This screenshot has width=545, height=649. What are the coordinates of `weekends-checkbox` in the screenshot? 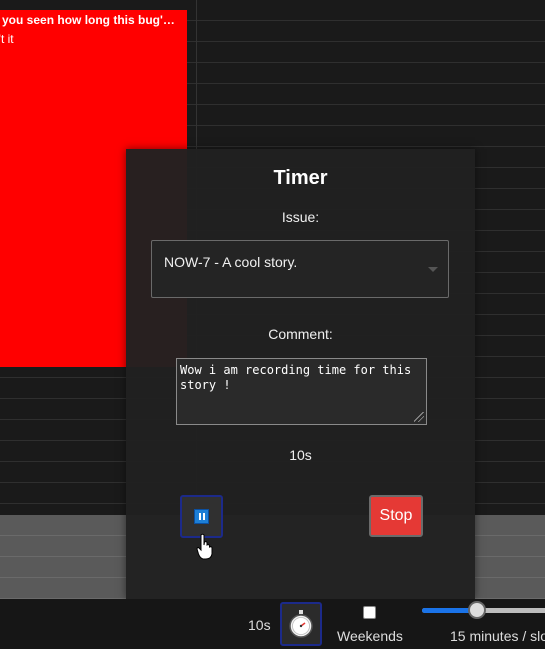 It's located at (369, 612).